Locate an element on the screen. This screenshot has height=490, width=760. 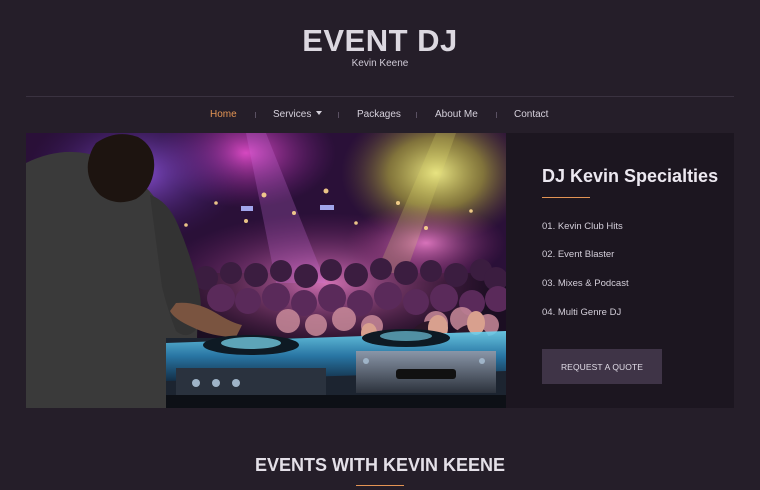
site-title: EVENT DJ is located at coordinates (380, 41).